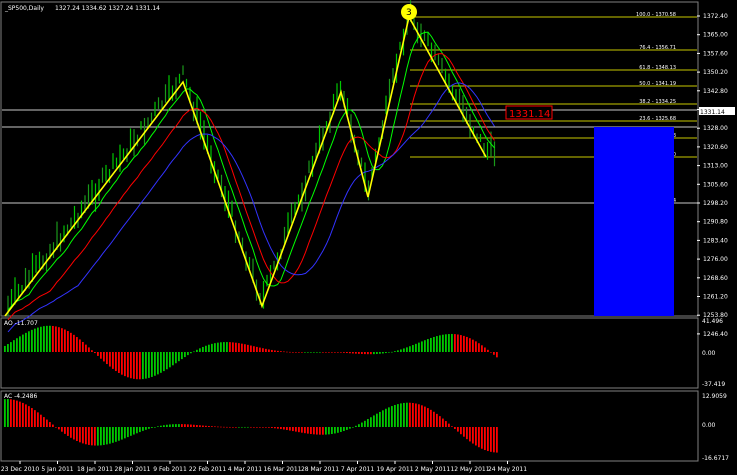  I want to click on chart-header-symbol: _SP500,Daily, so click(24, 8).